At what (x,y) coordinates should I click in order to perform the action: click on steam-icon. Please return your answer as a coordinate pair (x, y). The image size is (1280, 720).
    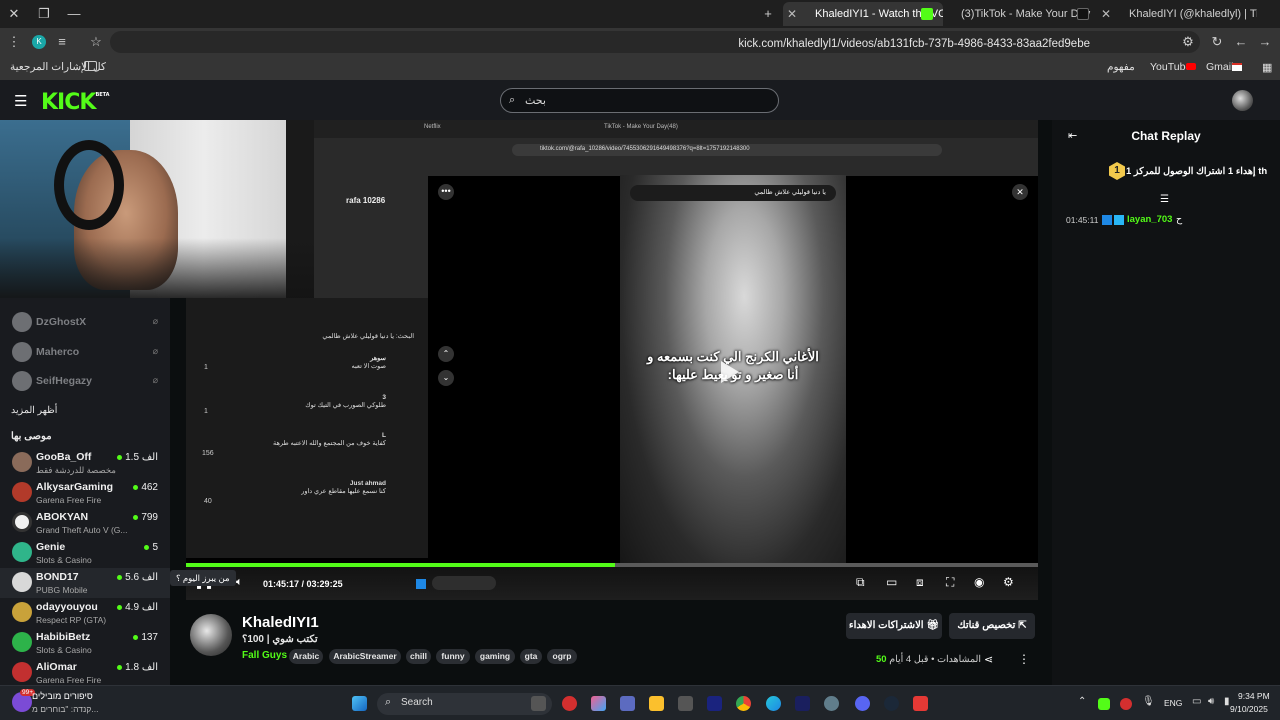
    Looking at the image, I should click on (891, 703).